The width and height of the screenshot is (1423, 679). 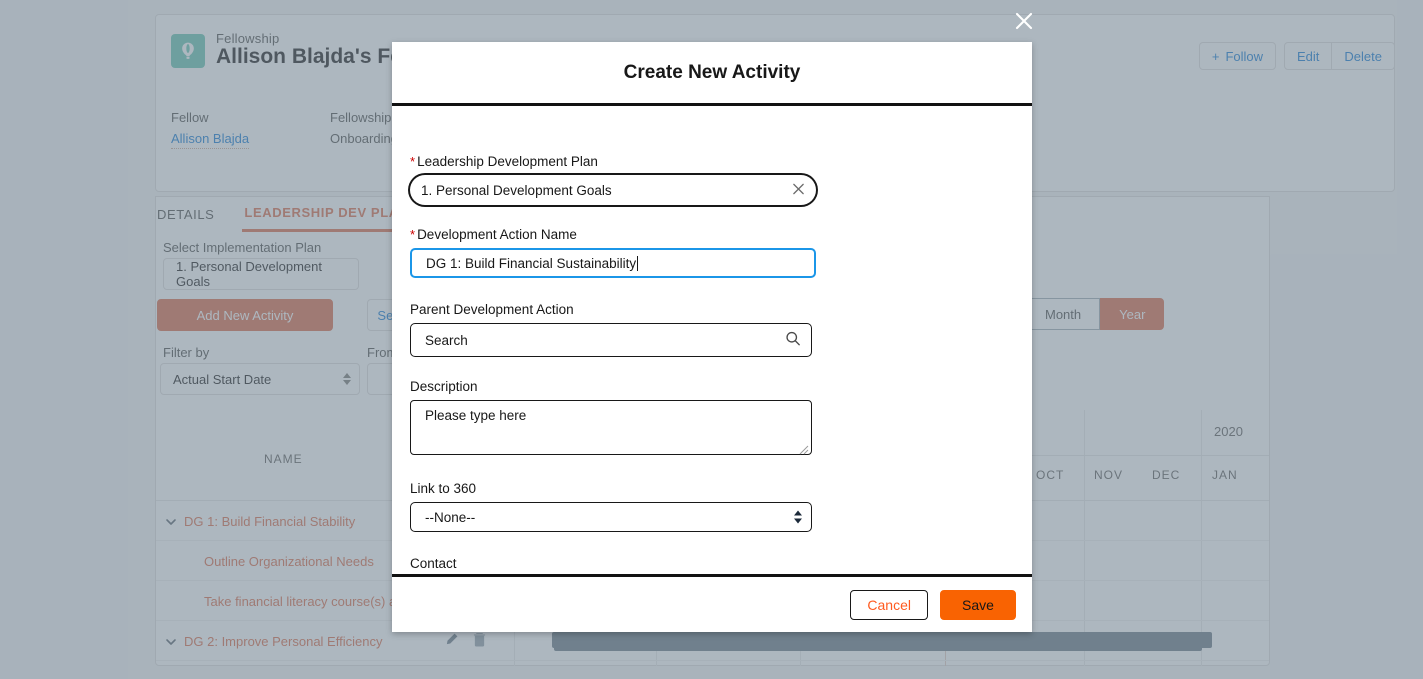 I want to click on field-development-action-name-label: * Development Action Name, so click(x=493, y=234).